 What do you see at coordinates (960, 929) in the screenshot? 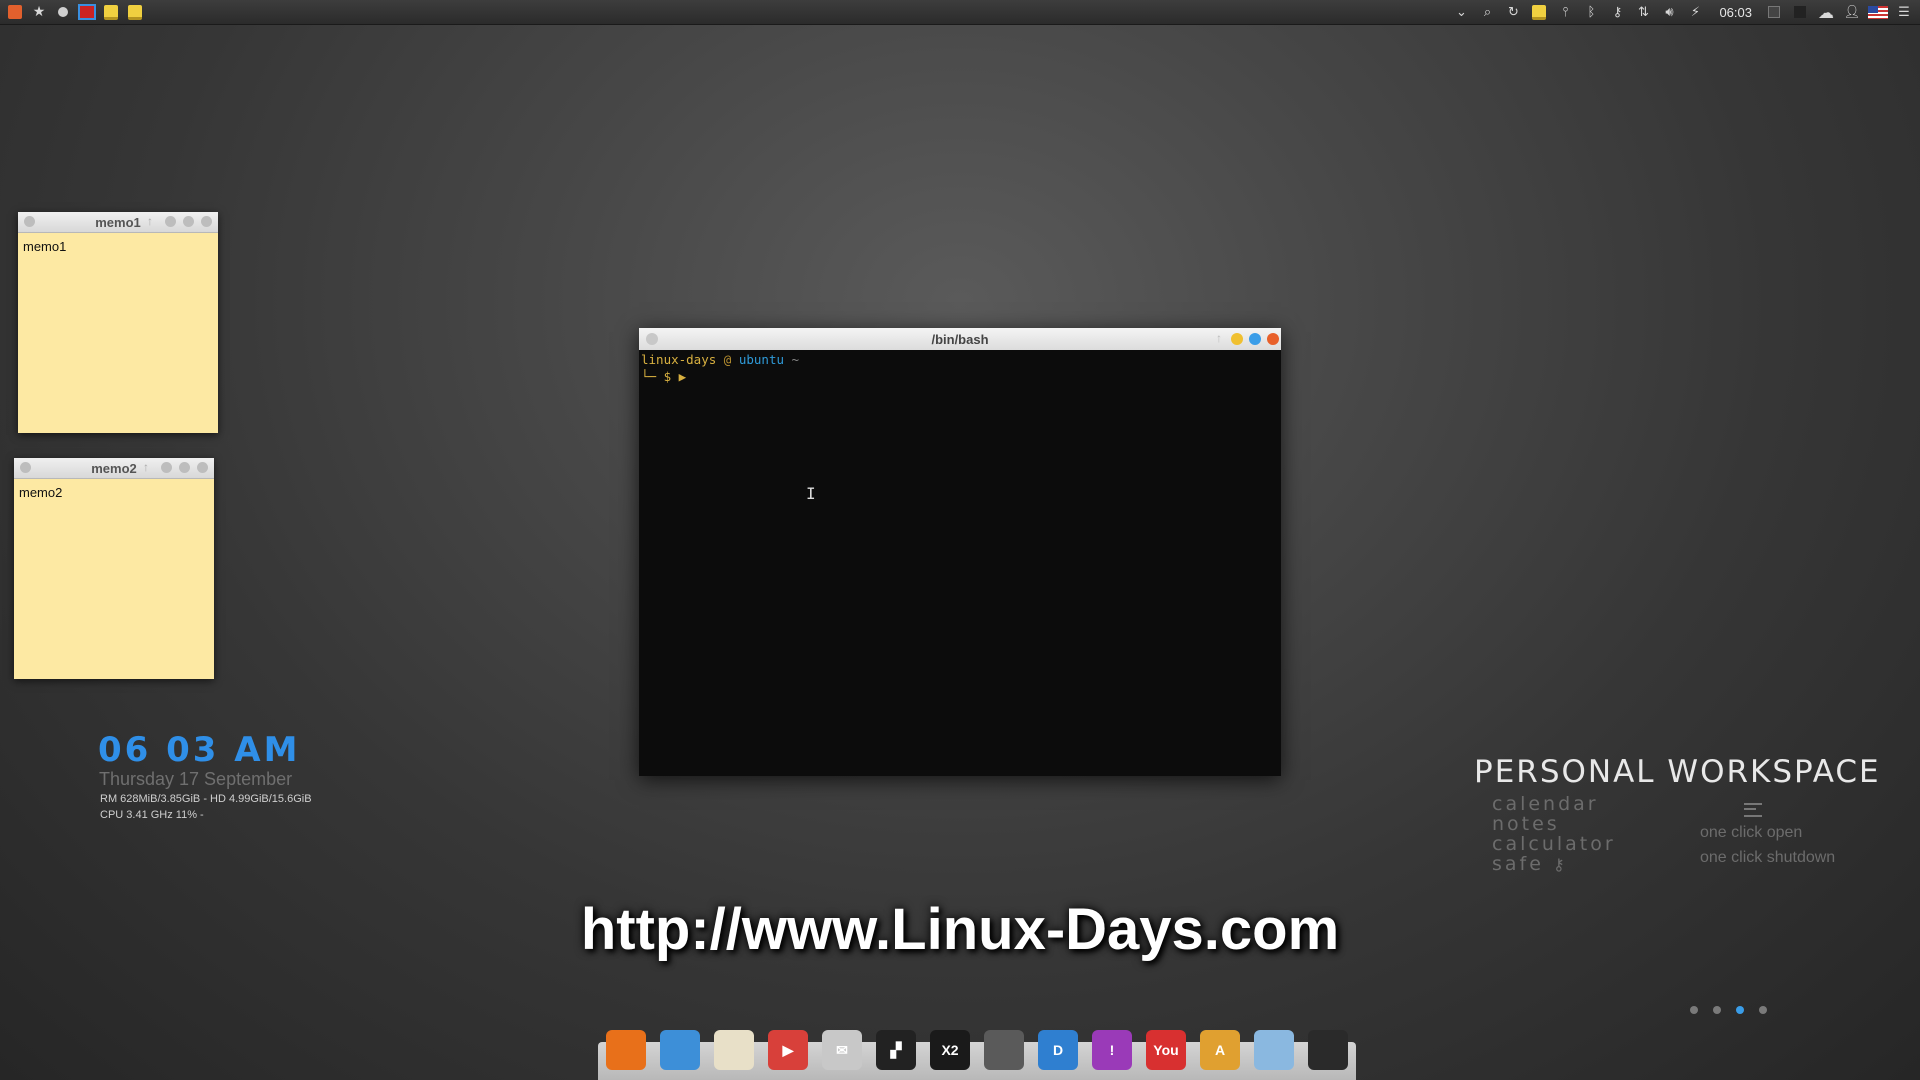
I see `url-banner: http://www.Linux-Days.com` at bounding box center [960, 929].